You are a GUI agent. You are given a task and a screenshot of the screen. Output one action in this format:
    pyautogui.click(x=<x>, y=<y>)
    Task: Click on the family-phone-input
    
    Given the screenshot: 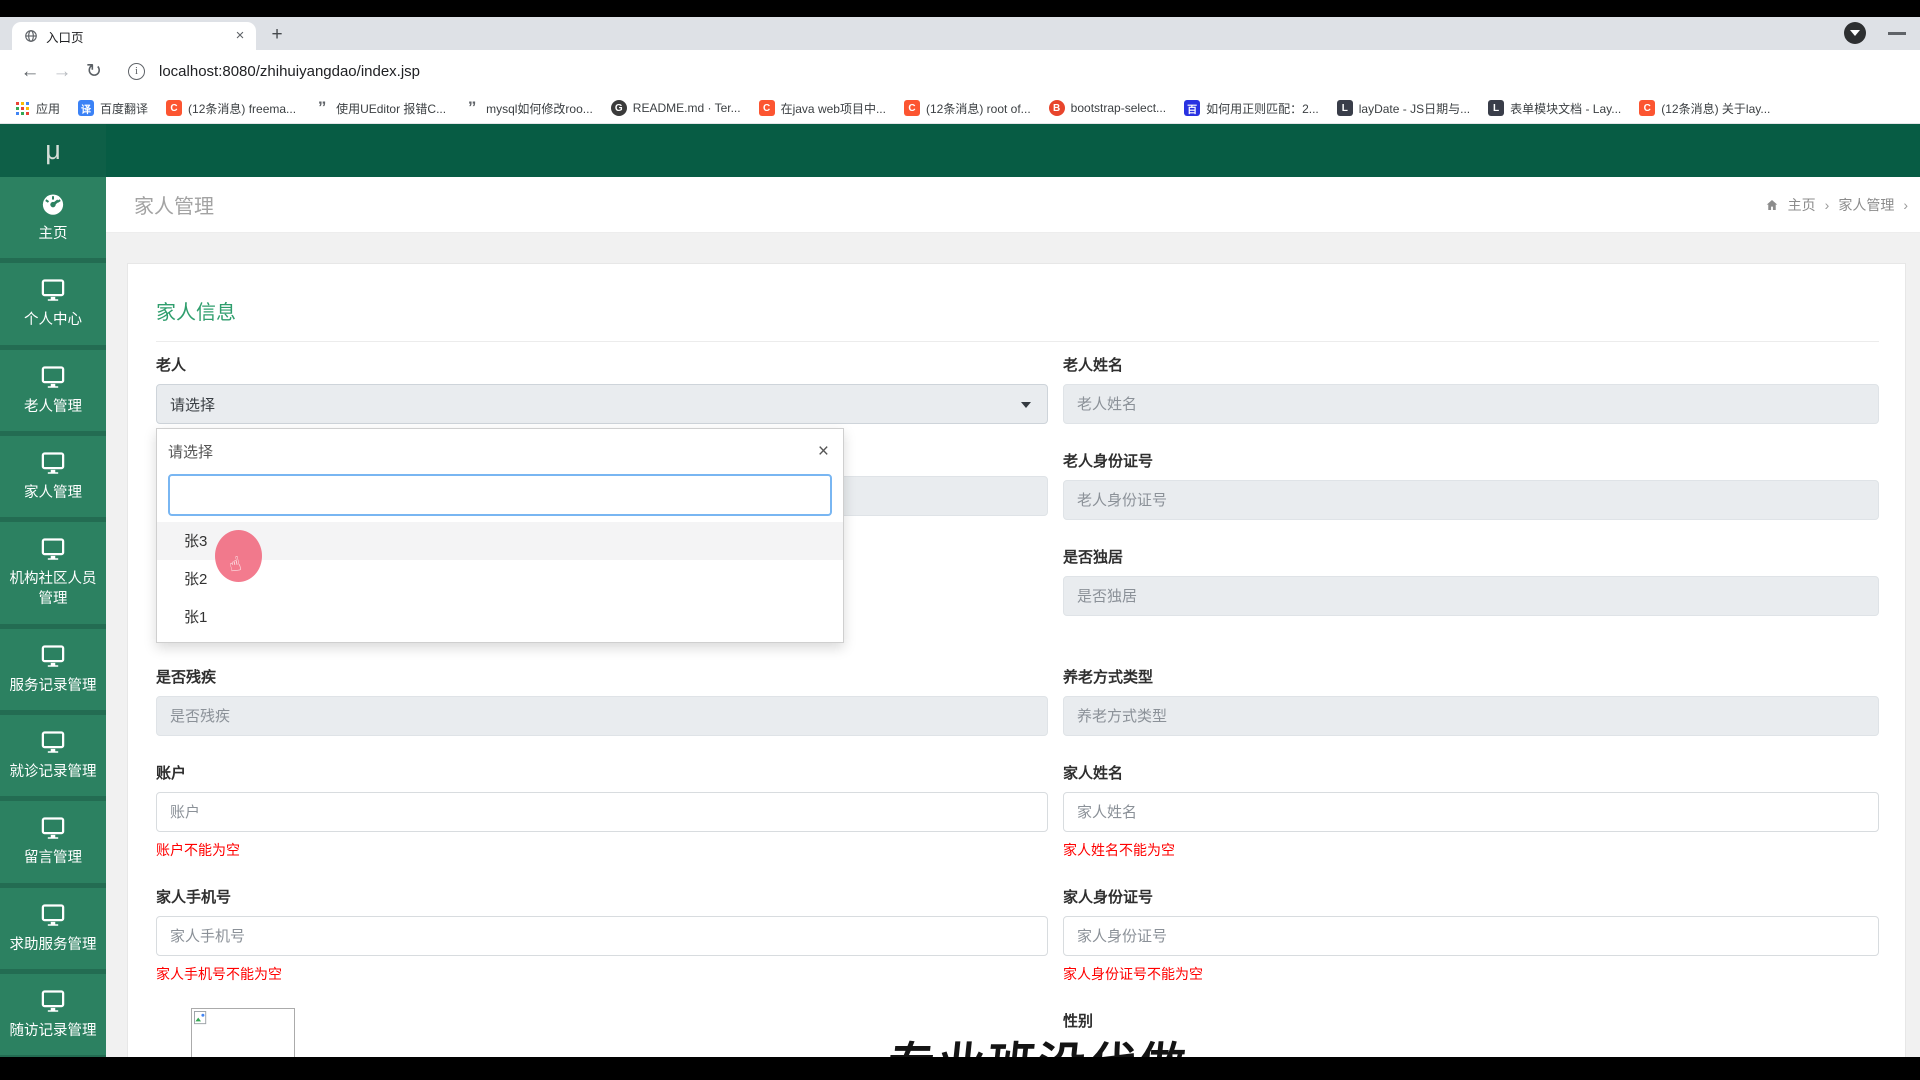 What is the action you would take?
    pyautogui.click(x=602, y=936)
    